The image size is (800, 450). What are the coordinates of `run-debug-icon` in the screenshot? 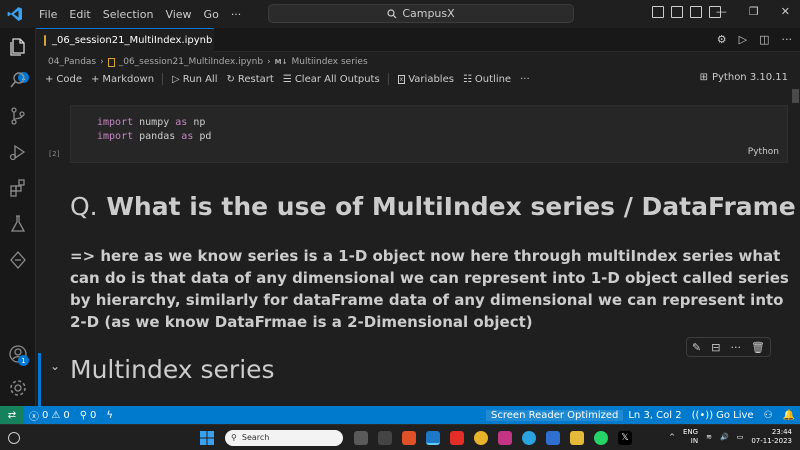 It's located at (18, 152).